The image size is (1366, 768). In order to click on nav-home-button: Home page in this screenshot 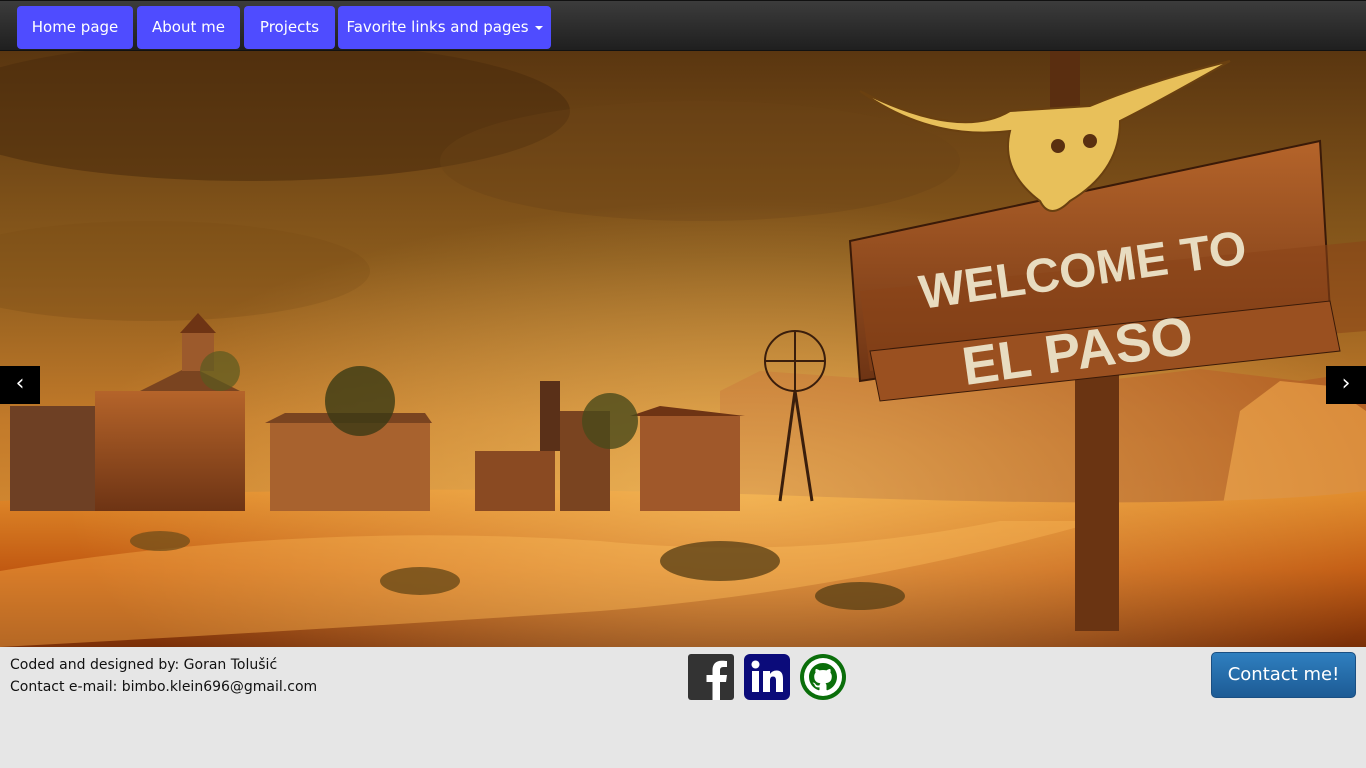, I will do `click(75, 27)`.